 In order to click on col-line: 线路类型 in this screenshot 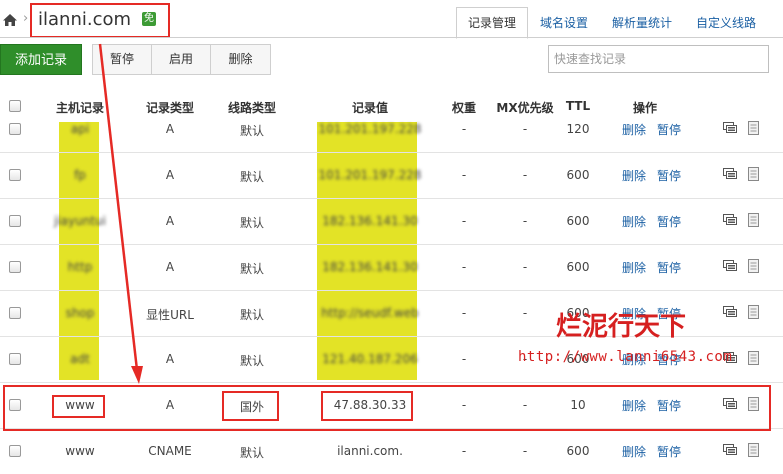, I will do `click(251, 108)`.